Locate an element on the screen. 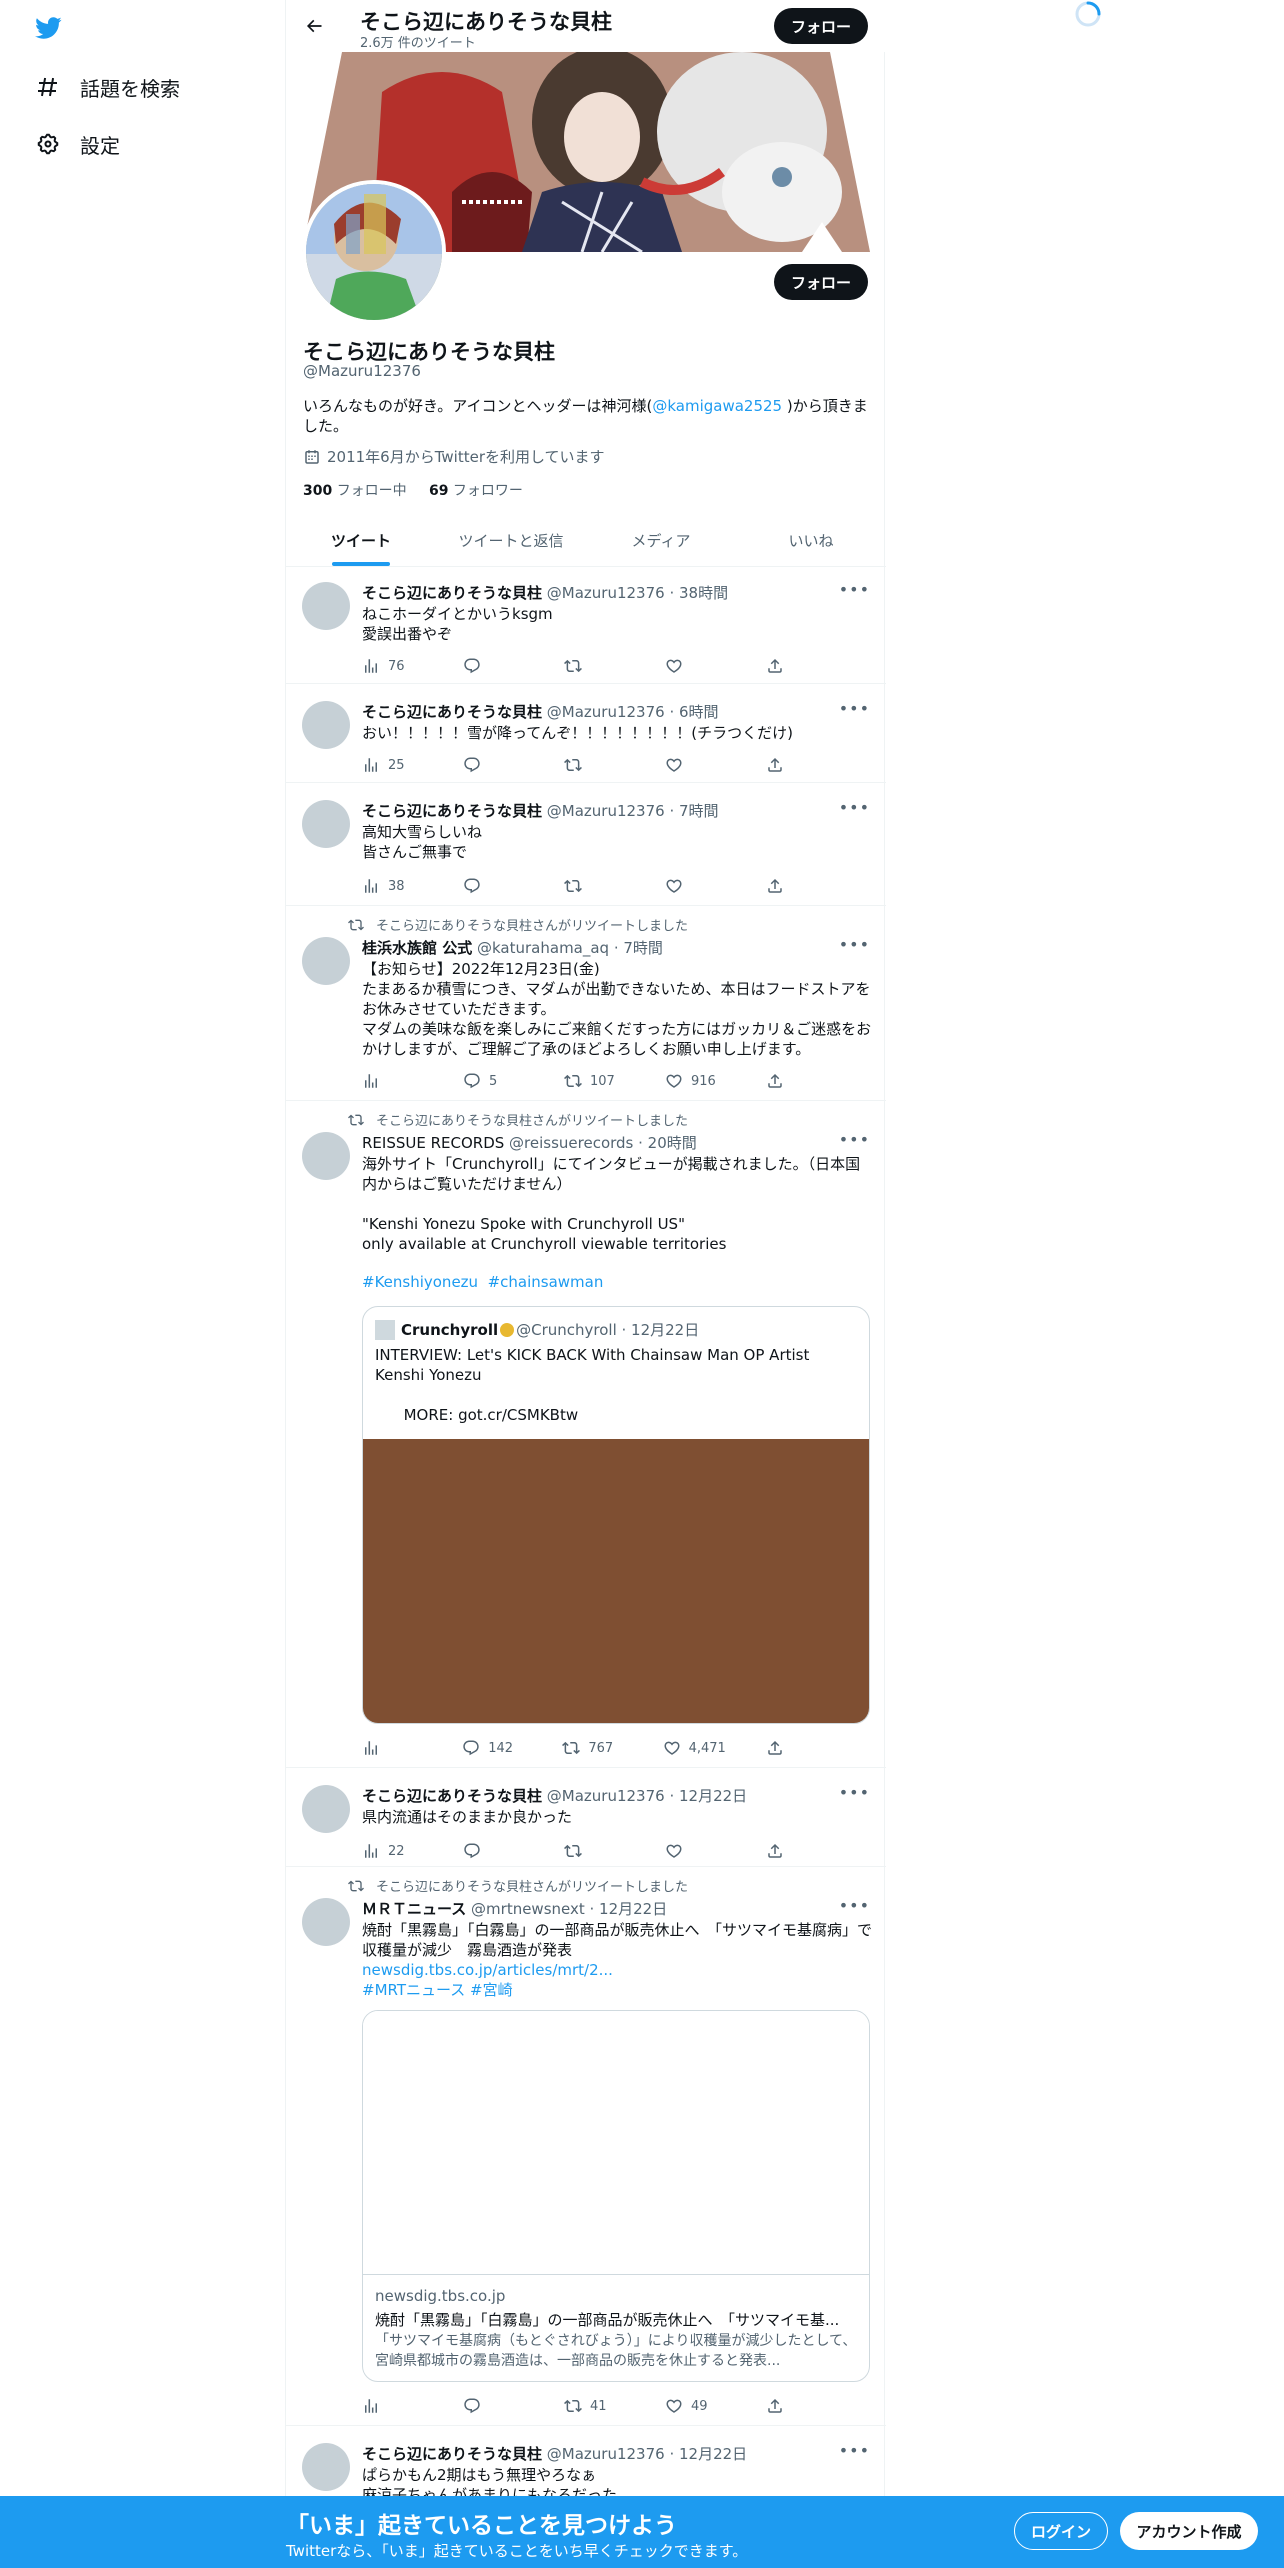 The width and height of the screenshot is (1284, 2568). following-link: 300 フォロー中 is located at coordinates (355, 491).